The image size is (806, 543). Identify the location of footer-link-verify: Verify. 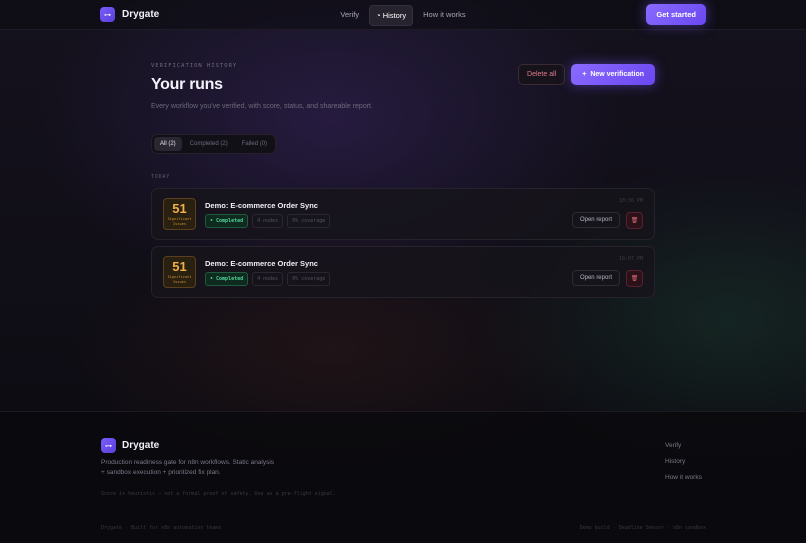
(683, 445).